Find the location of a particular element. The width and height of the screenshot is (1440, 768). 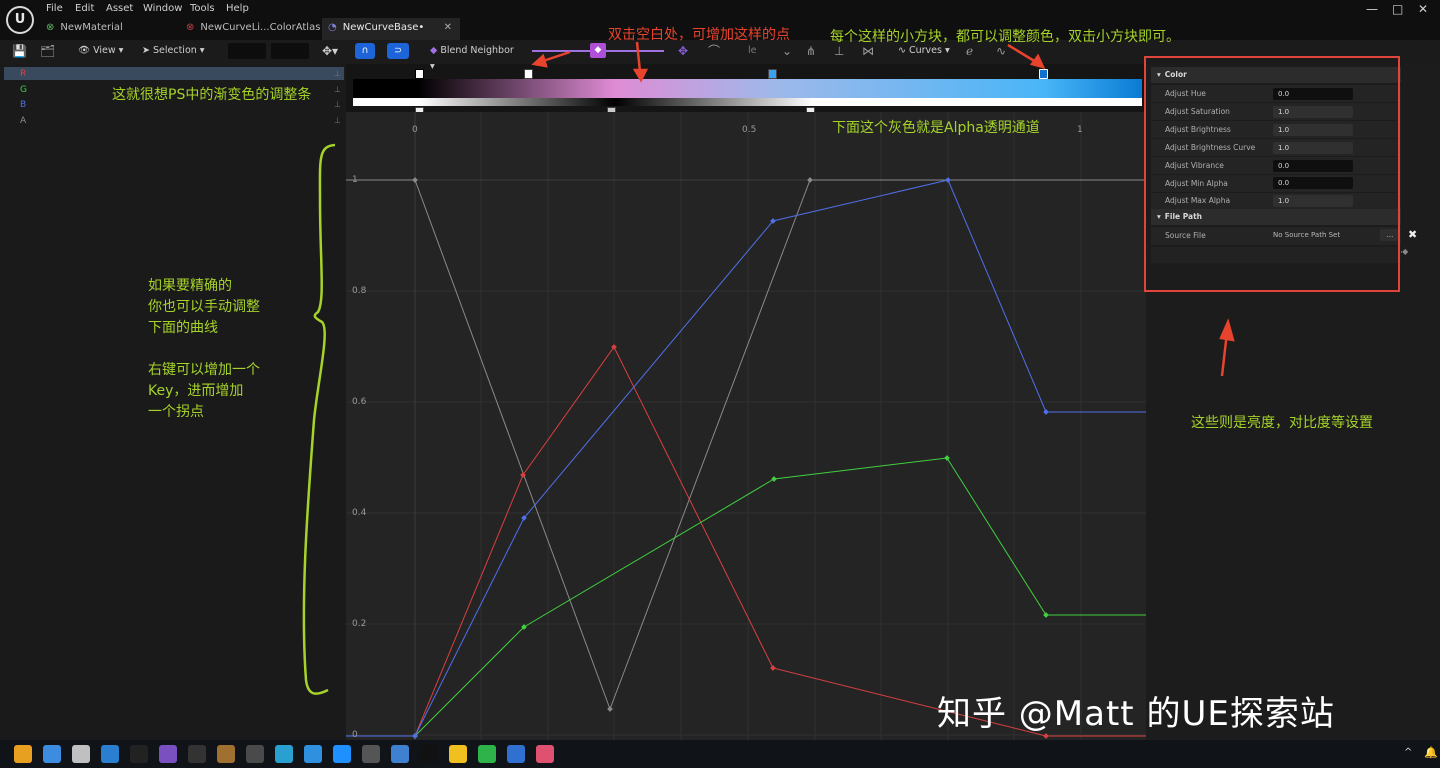

taskbar-app6-icon is located at coordinates (545, 754).